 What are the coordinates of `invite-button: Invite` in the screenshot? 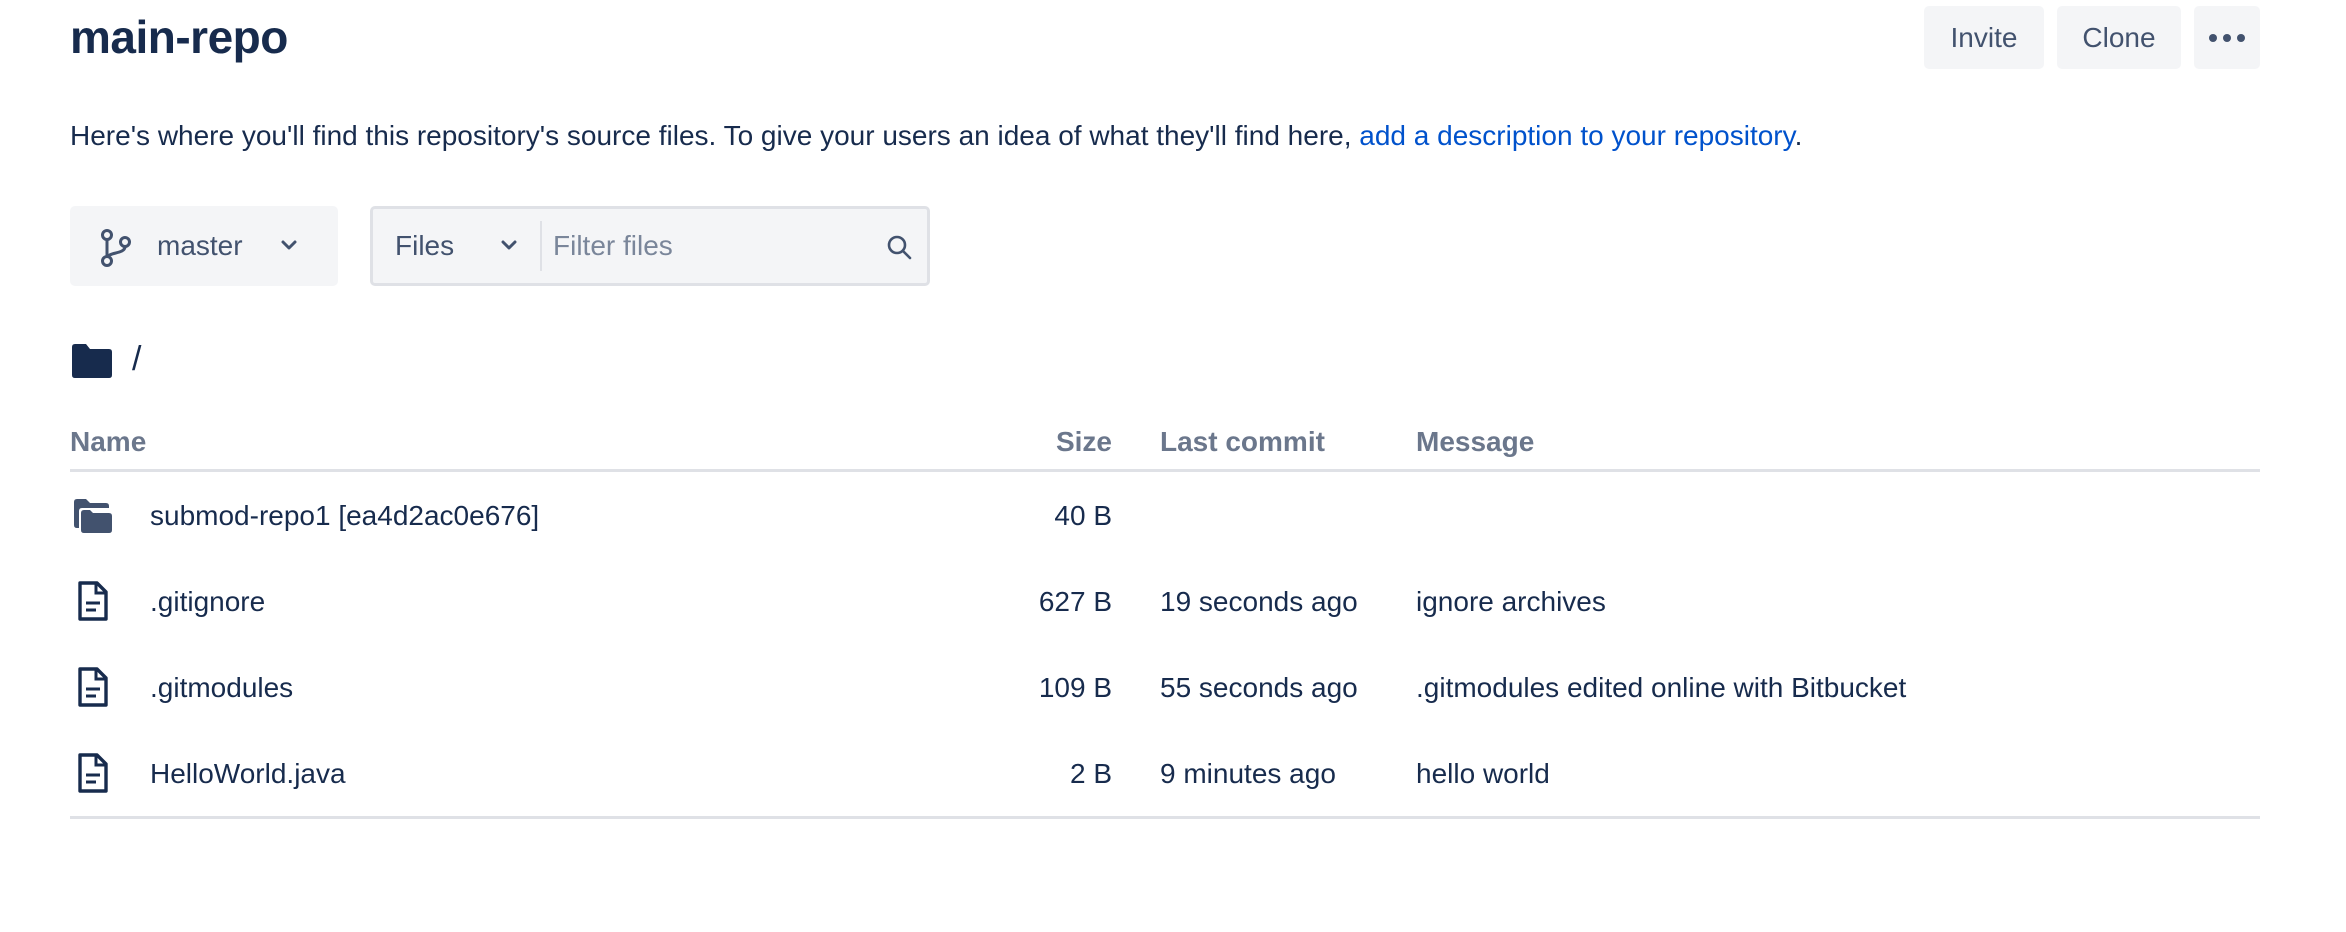 It's located at (1984, 37).